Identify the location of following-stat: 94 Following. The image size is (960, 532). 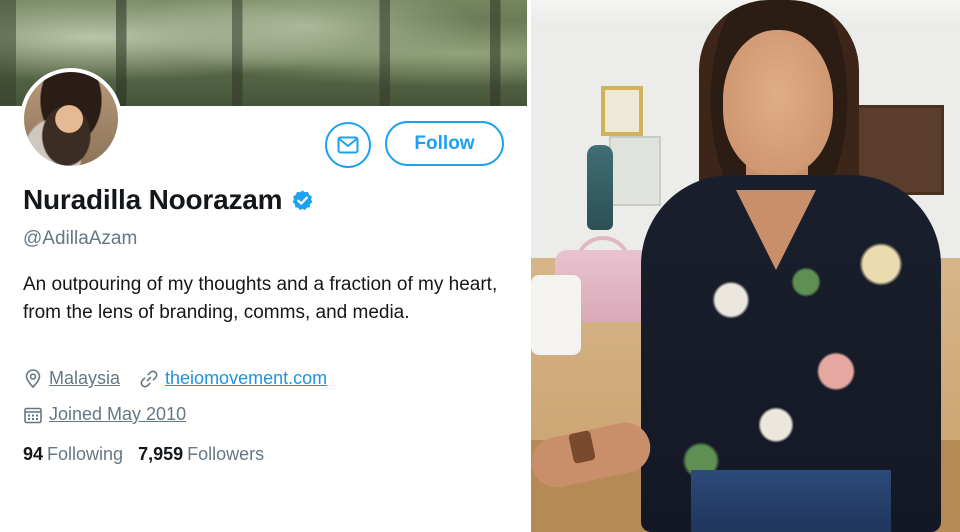
(73, 454).